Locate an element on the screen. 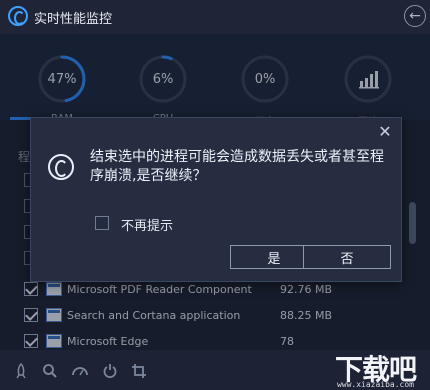  gauge-icon is located at coordinates (80, 371).